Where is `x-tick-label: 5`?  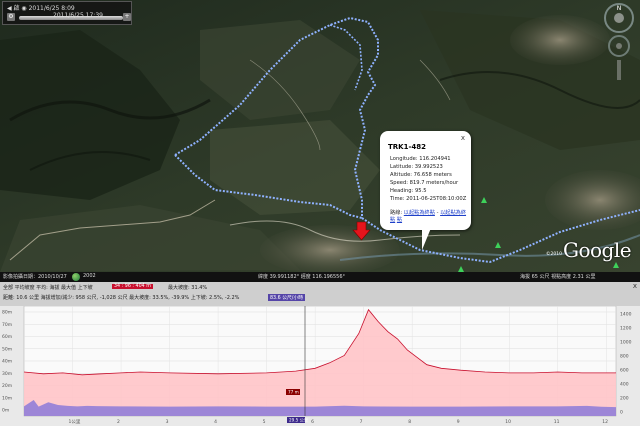
x-tick-label: 5 is located at coordinates (264, 422).